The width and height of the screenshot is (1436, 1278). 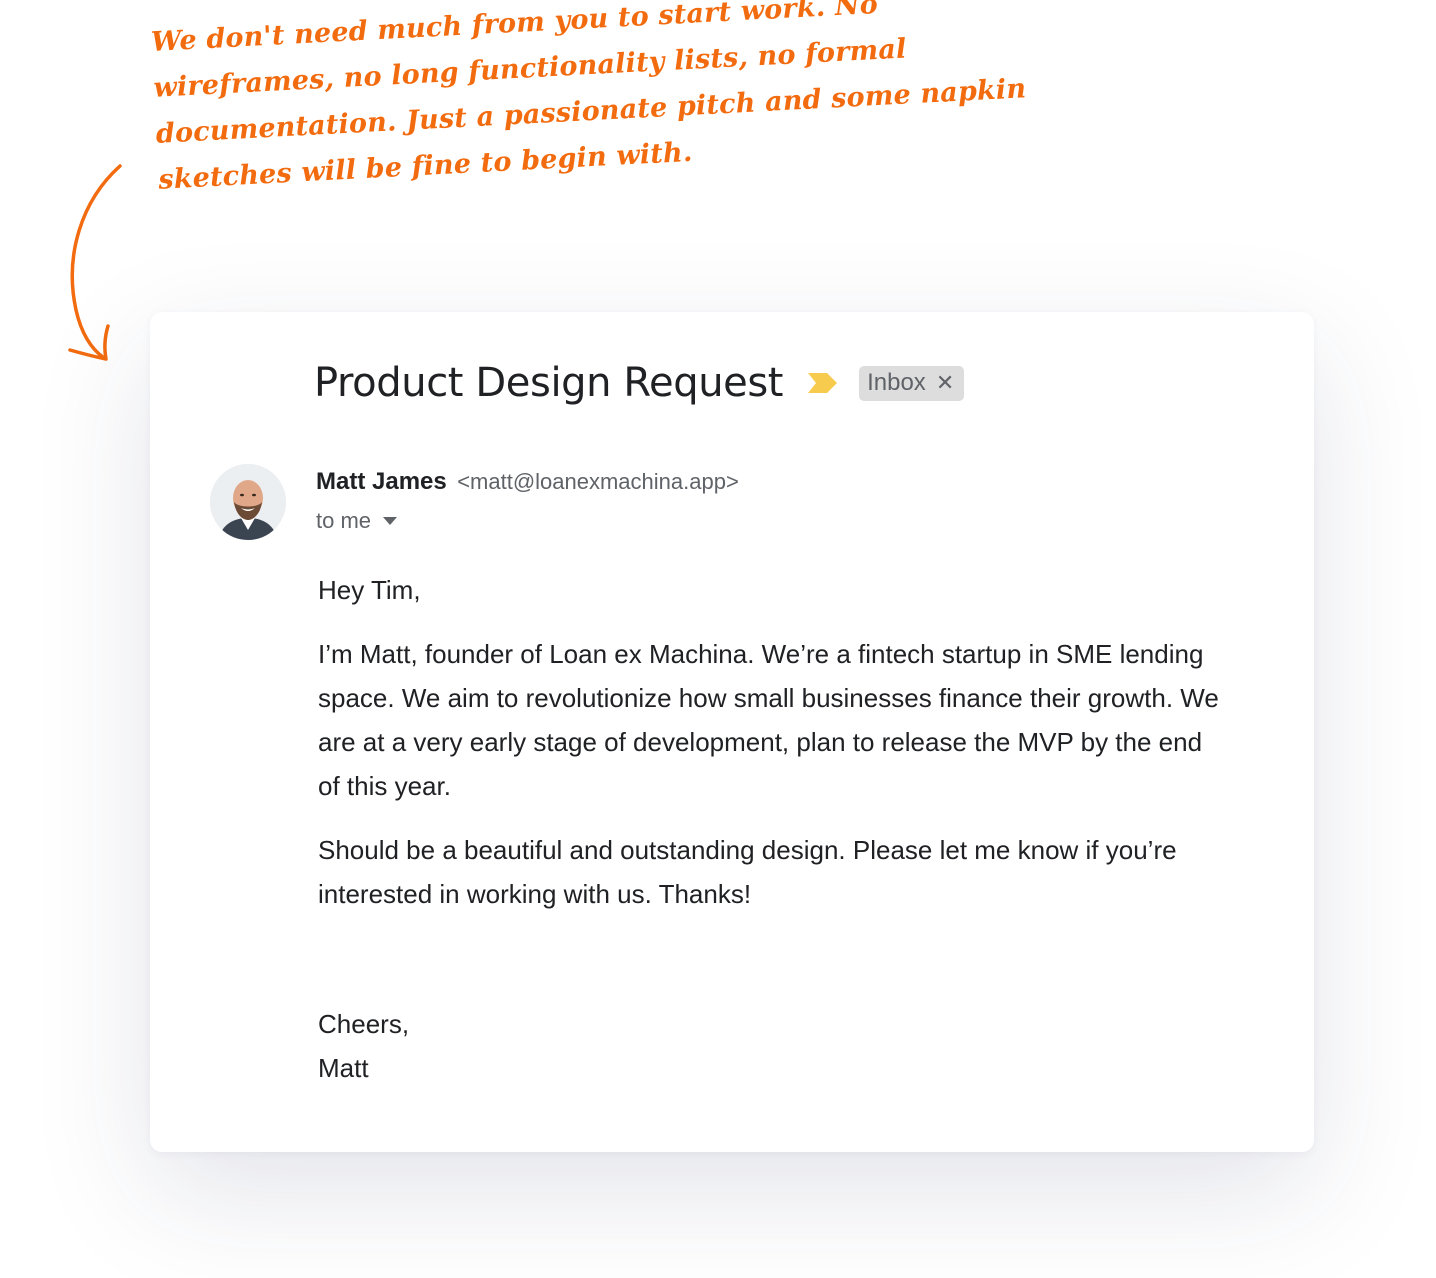 I want to click on recipient-text: to me, so click(x=344, y=520).